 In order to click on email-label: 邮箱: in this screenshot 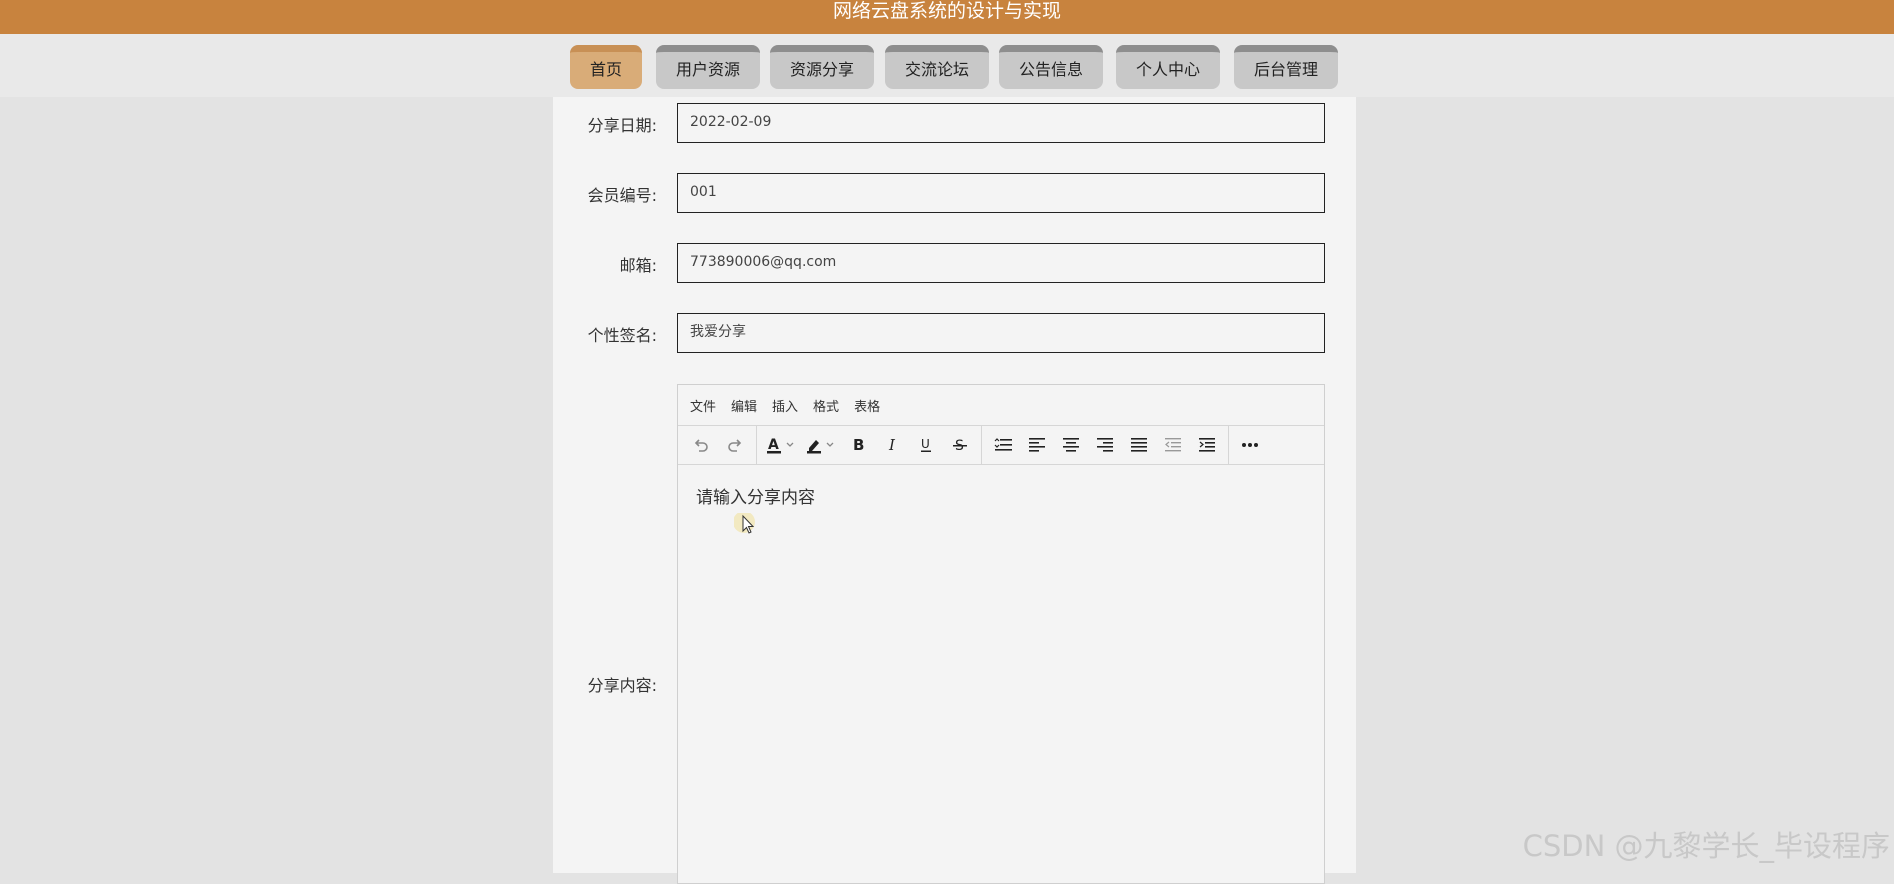, I will do `click(638, 265)`.